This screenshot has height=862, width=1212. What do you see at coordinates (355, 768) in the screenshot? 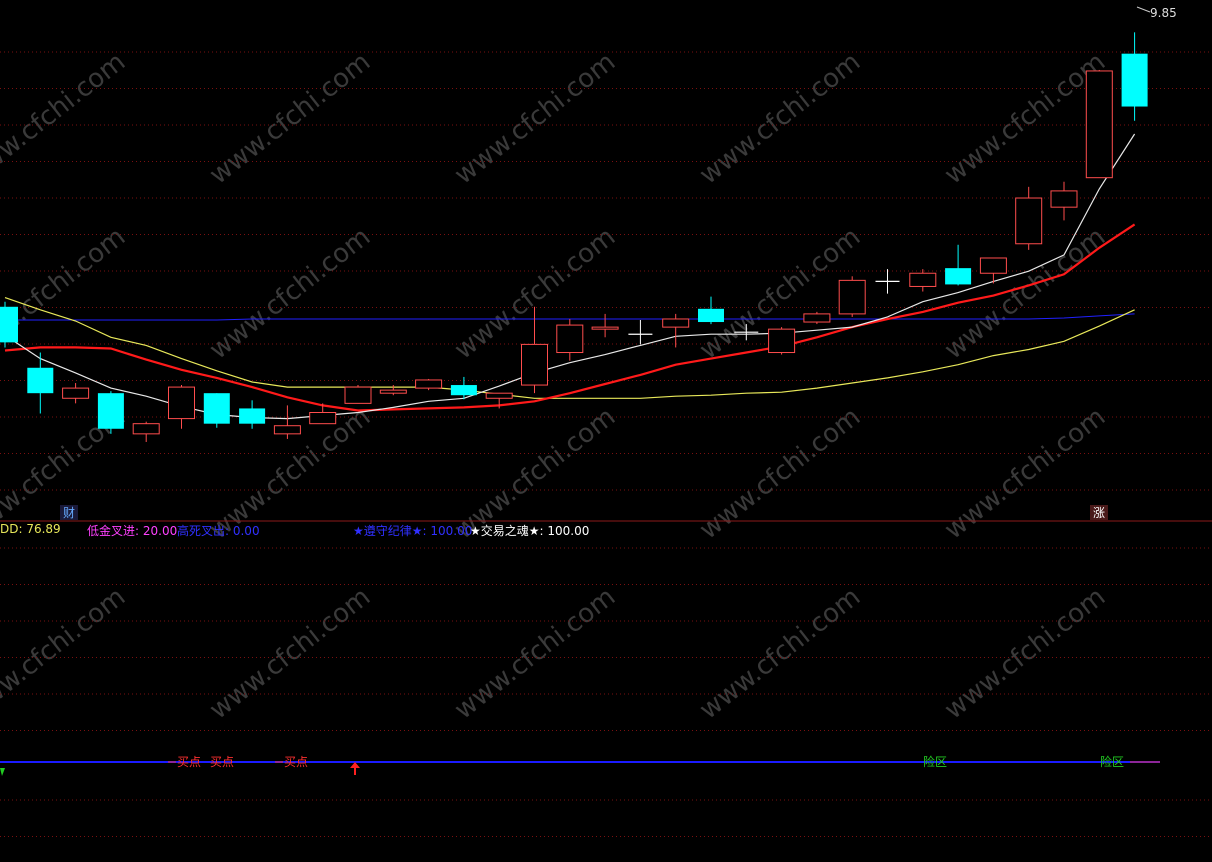
I see `up-arrow-icon` at bounding box center [355, 768].